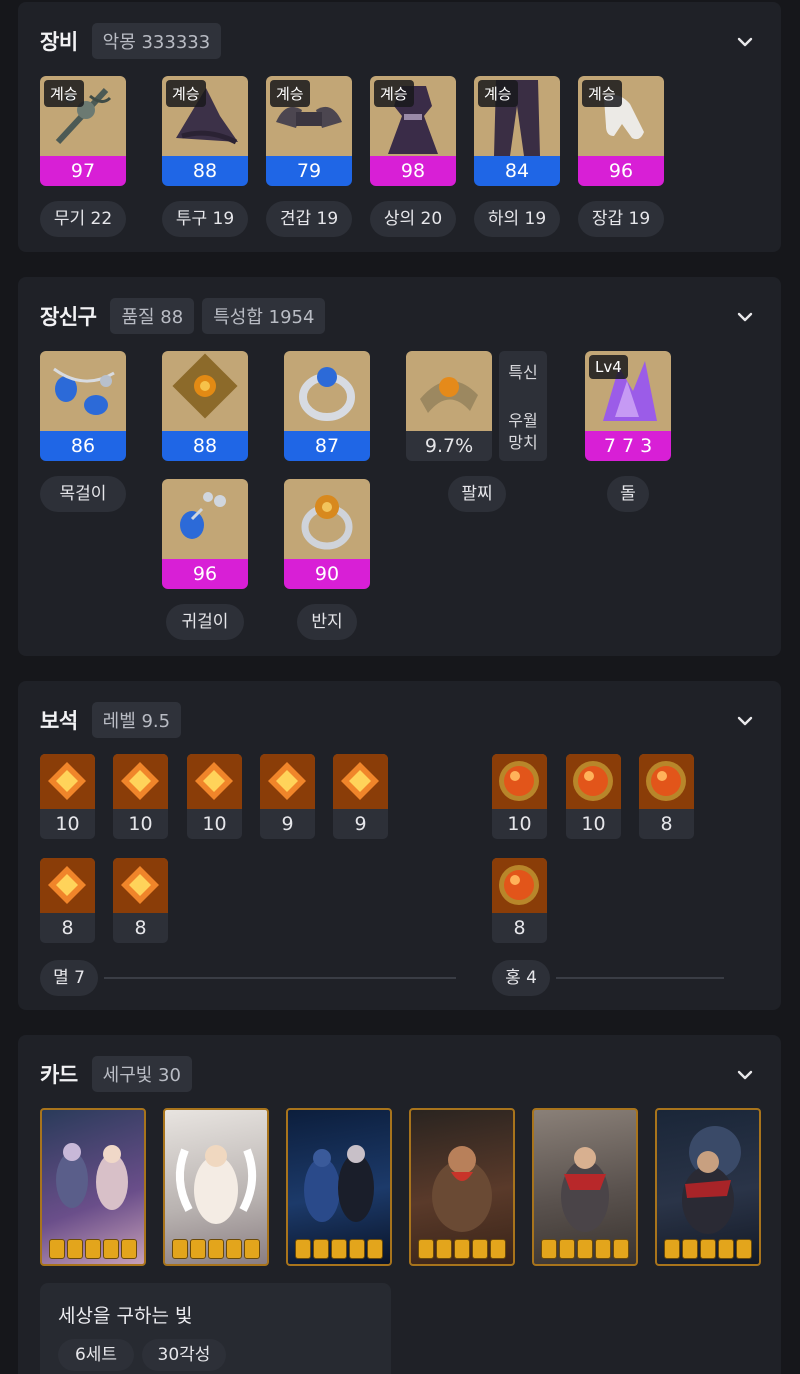 This screenshot has width=800, height=1374. What do you see at coordinates (628, 406) in the screenshot?
I see `ability-stone: Lv4 7 7 3` at bounding box center [628, 406].